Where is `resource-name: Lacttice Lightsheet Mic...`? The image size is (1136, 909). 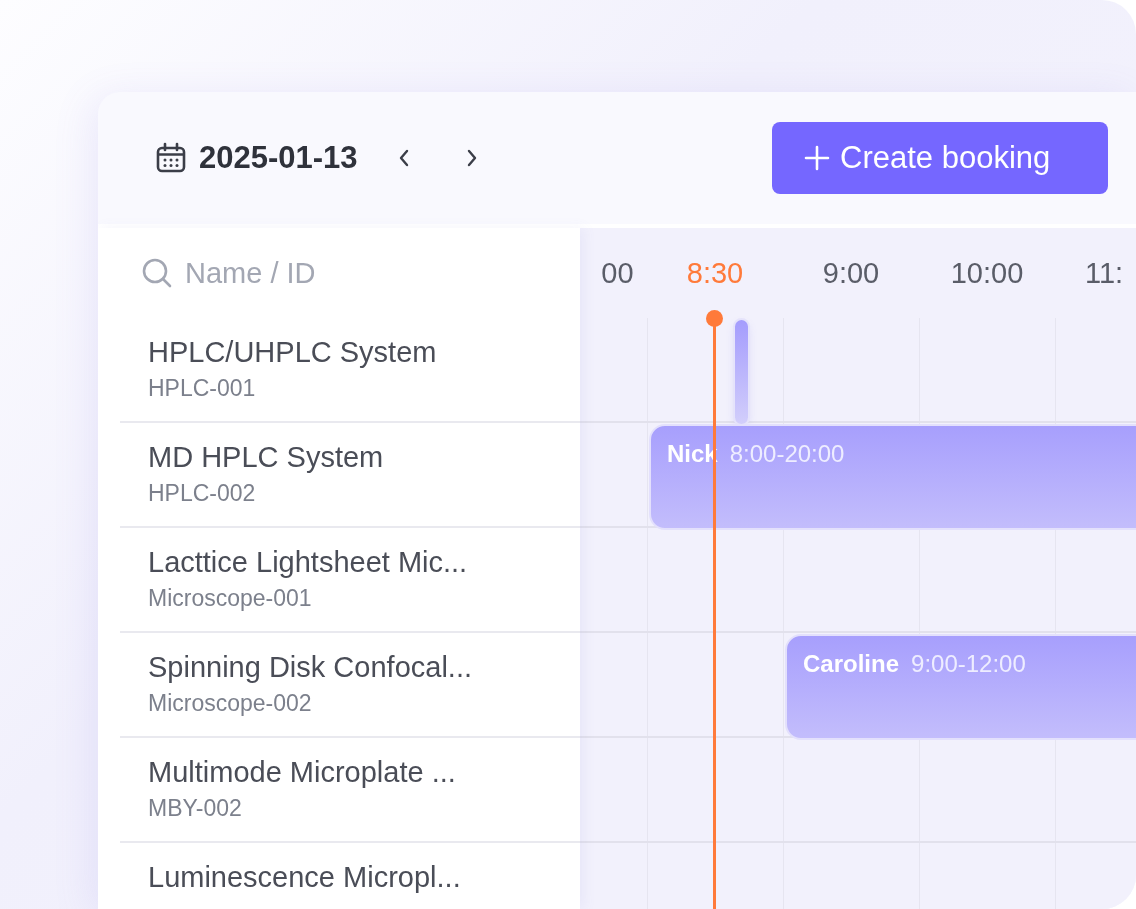 resource-name: Lacttice Lightsheet Mic... is located at coordinates (308, 562).